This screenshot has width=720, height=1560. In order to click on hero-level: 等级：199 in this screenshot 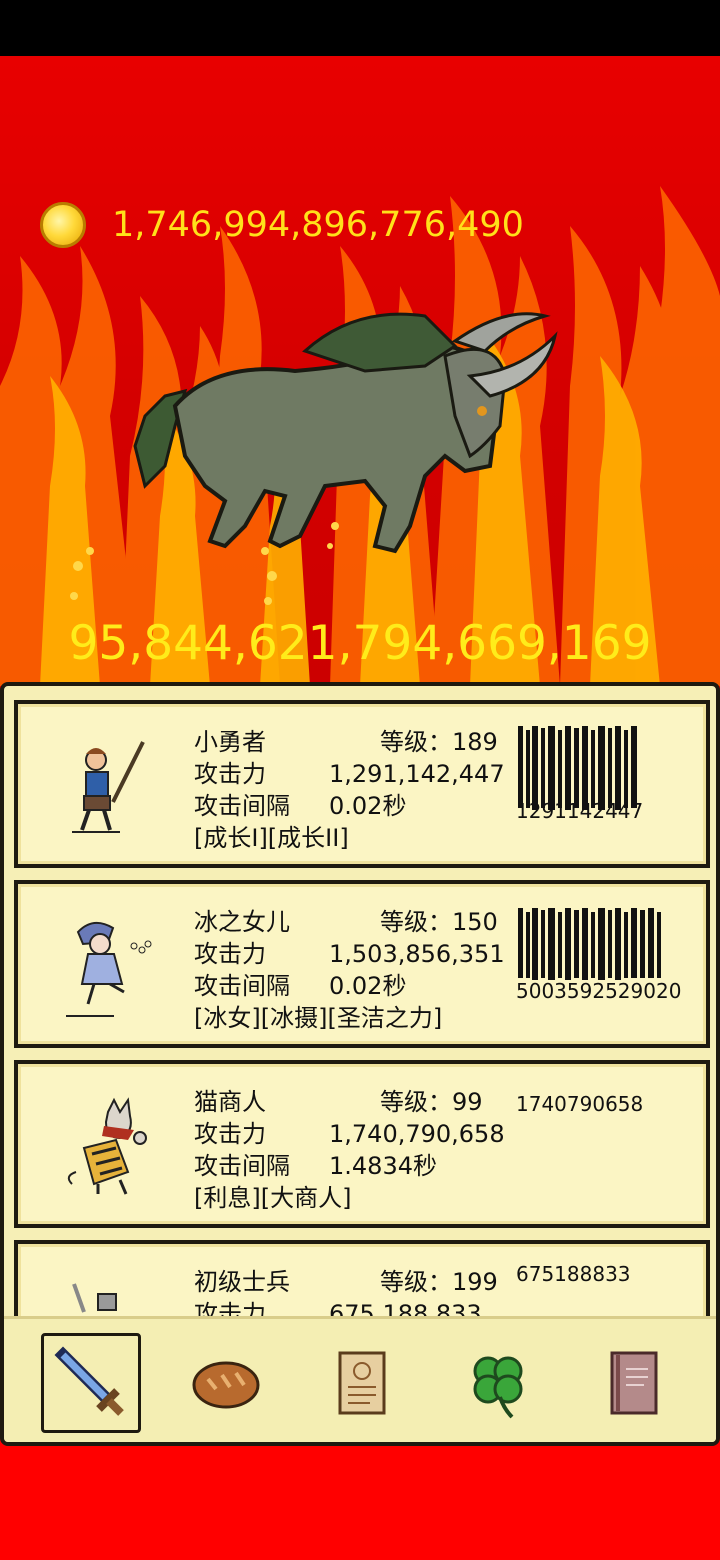, I will do `click(439, 1282)`.